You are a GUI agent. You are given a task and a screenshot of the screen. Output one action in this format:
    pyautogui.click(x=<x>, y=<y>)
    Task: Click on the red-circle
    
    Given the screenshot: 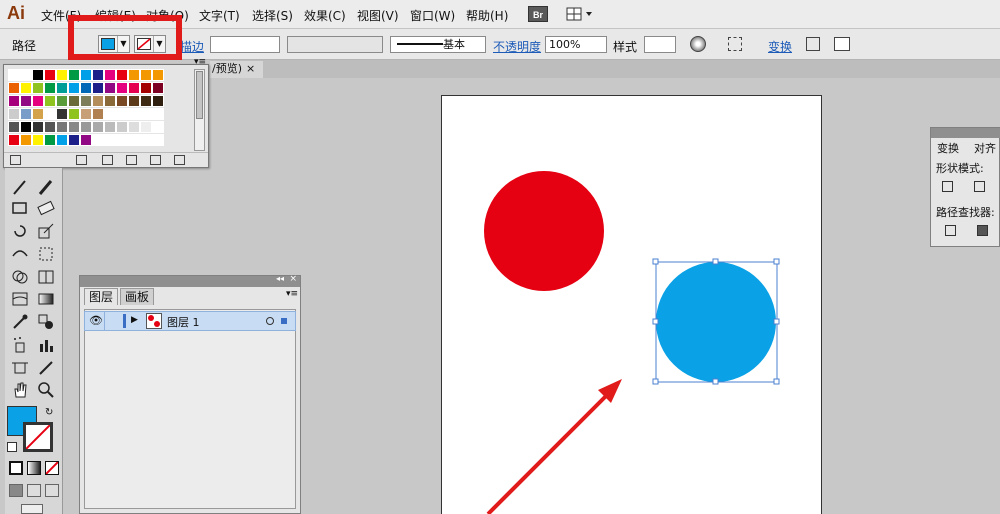 What is the action you would take?
    pyautogui.click(x=544, y=231)
    